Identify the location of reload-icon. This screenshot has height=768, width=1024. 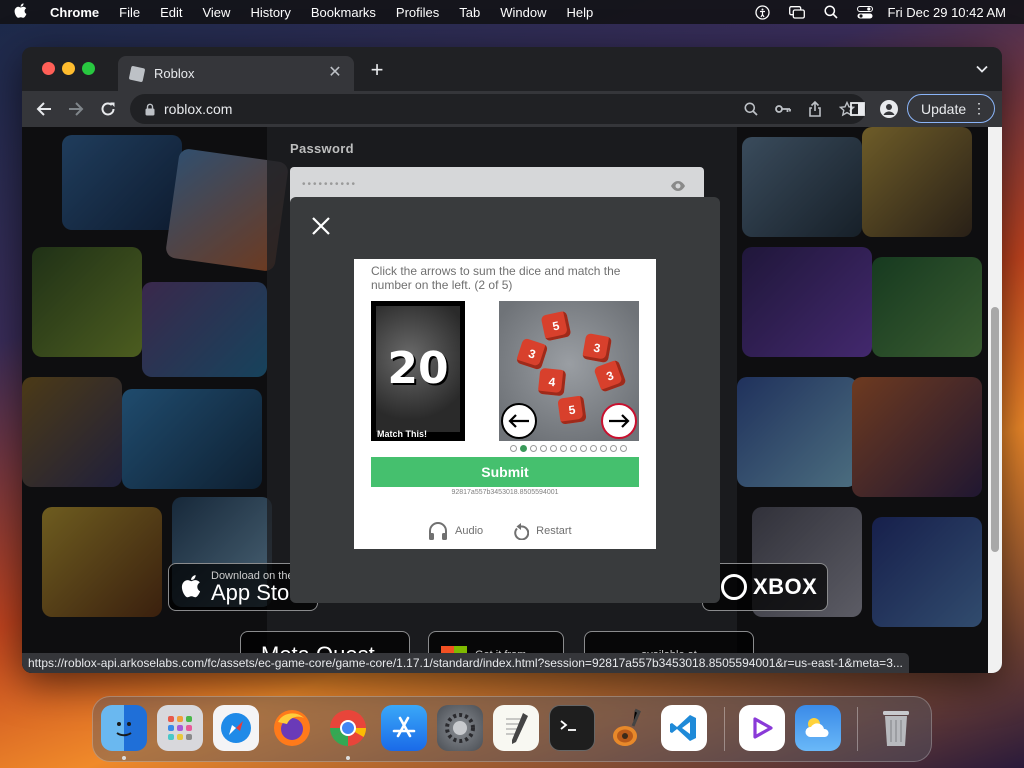
(108, 109).